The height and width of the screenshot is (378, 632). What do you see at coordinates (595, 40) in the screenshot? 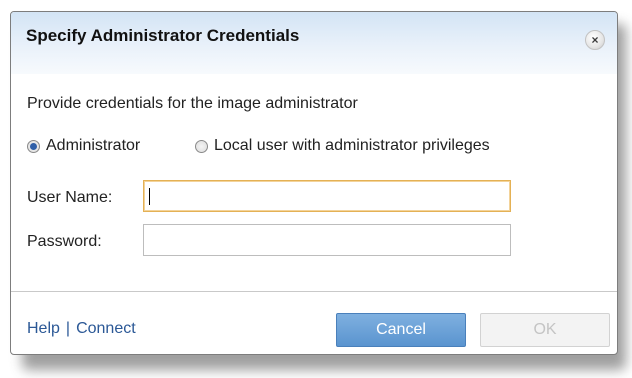
I see `close-icon: ×` at bounding box center [595, 40].